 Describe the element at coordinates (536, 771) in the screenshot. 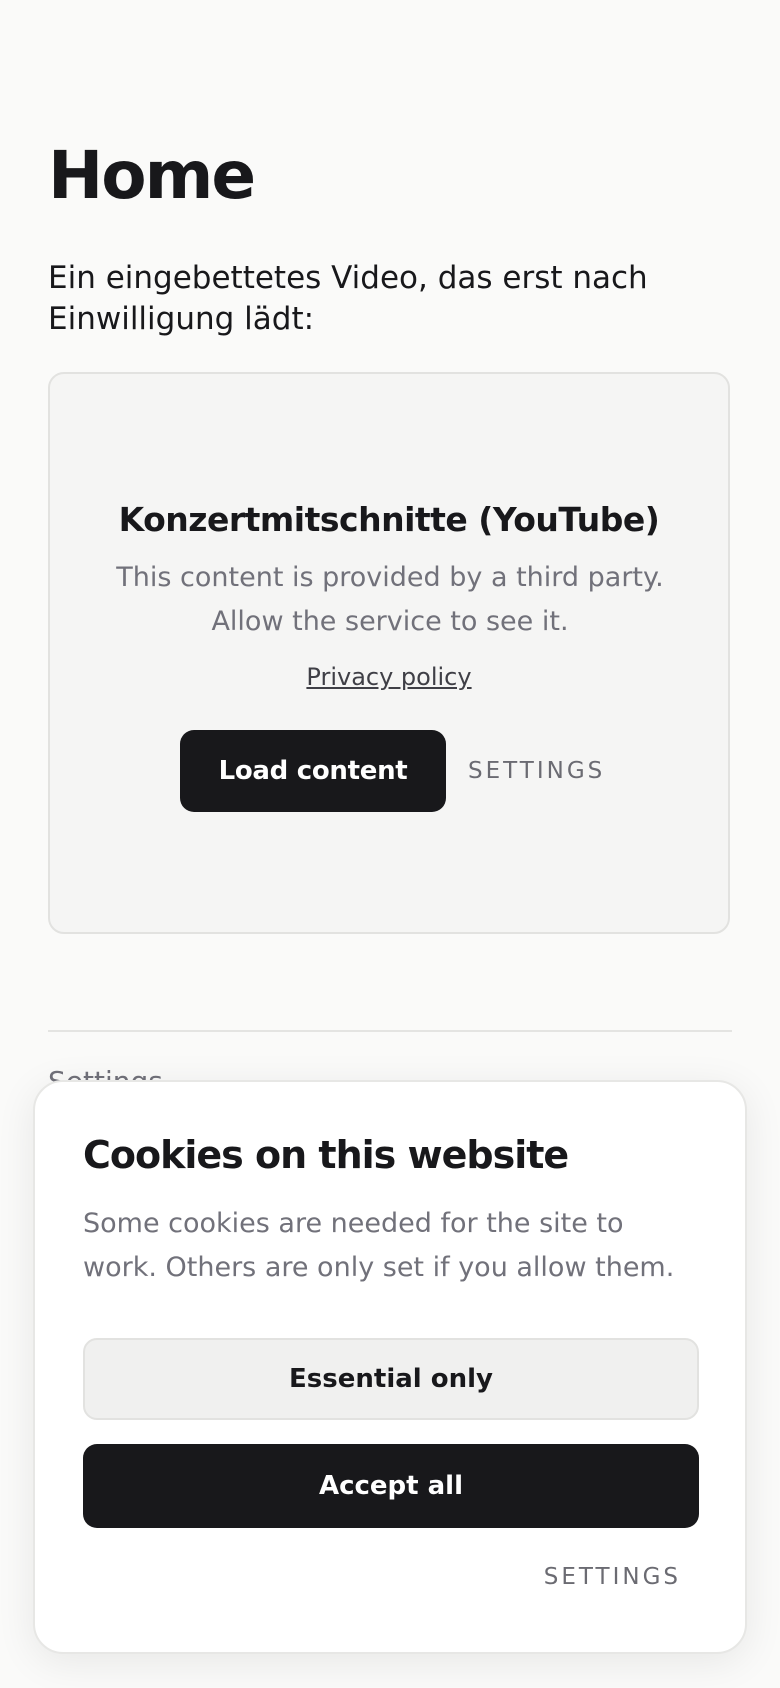

I see `embed-settings-link: SETTINGS` at that location.